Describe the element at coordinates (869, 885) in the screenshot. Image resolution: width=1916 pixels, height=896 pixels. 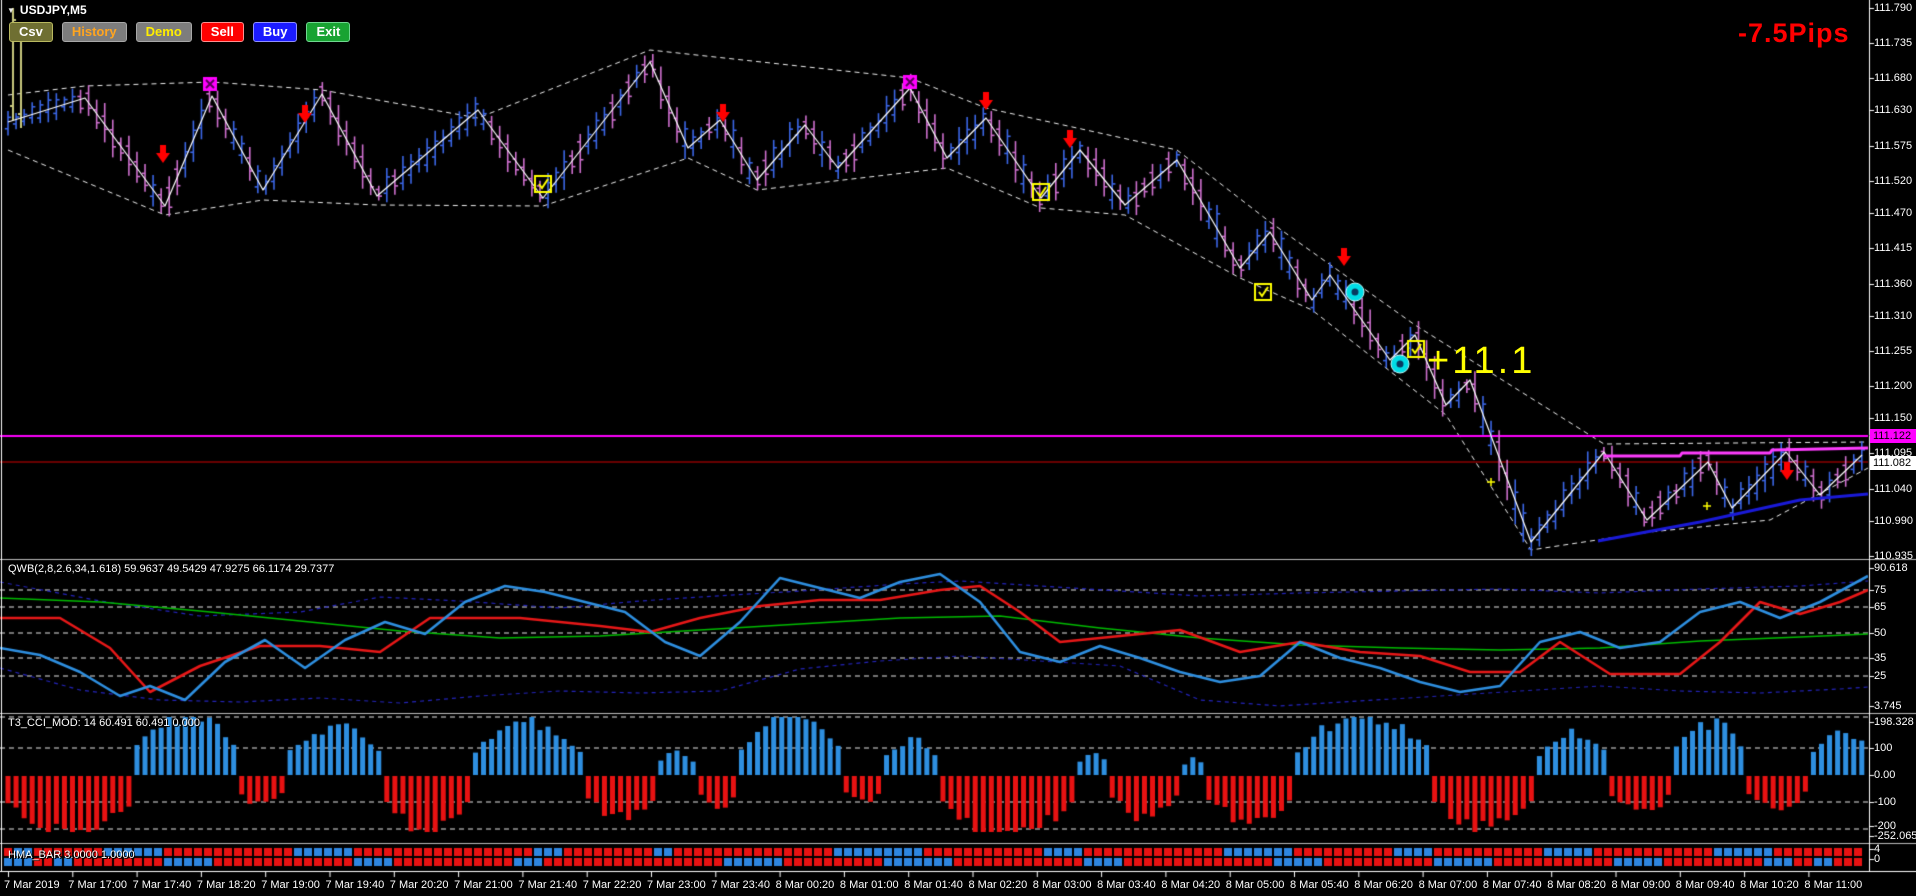
I see `time-axis-label: 8 Mar 01:00` at that location.